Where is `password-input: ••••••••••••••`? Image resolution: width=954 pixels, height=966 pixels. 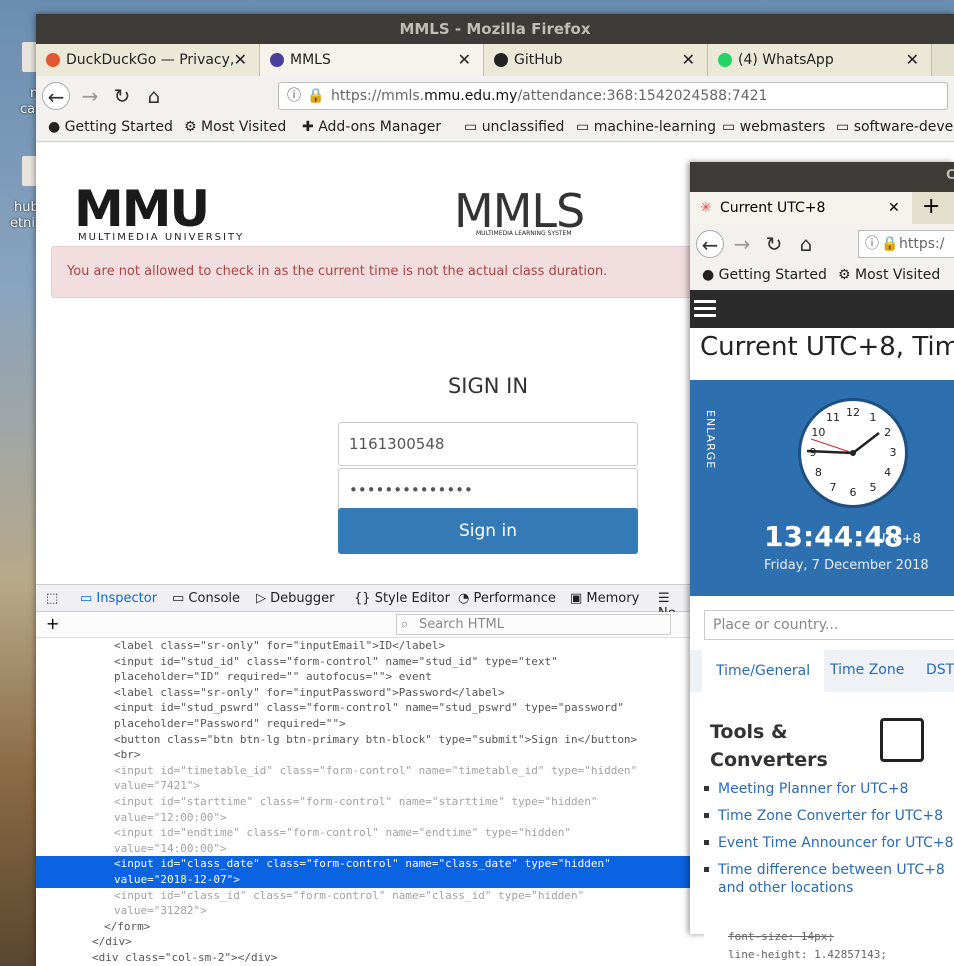
password-input: •••••••••••••• is located at coordinates (488, 490).